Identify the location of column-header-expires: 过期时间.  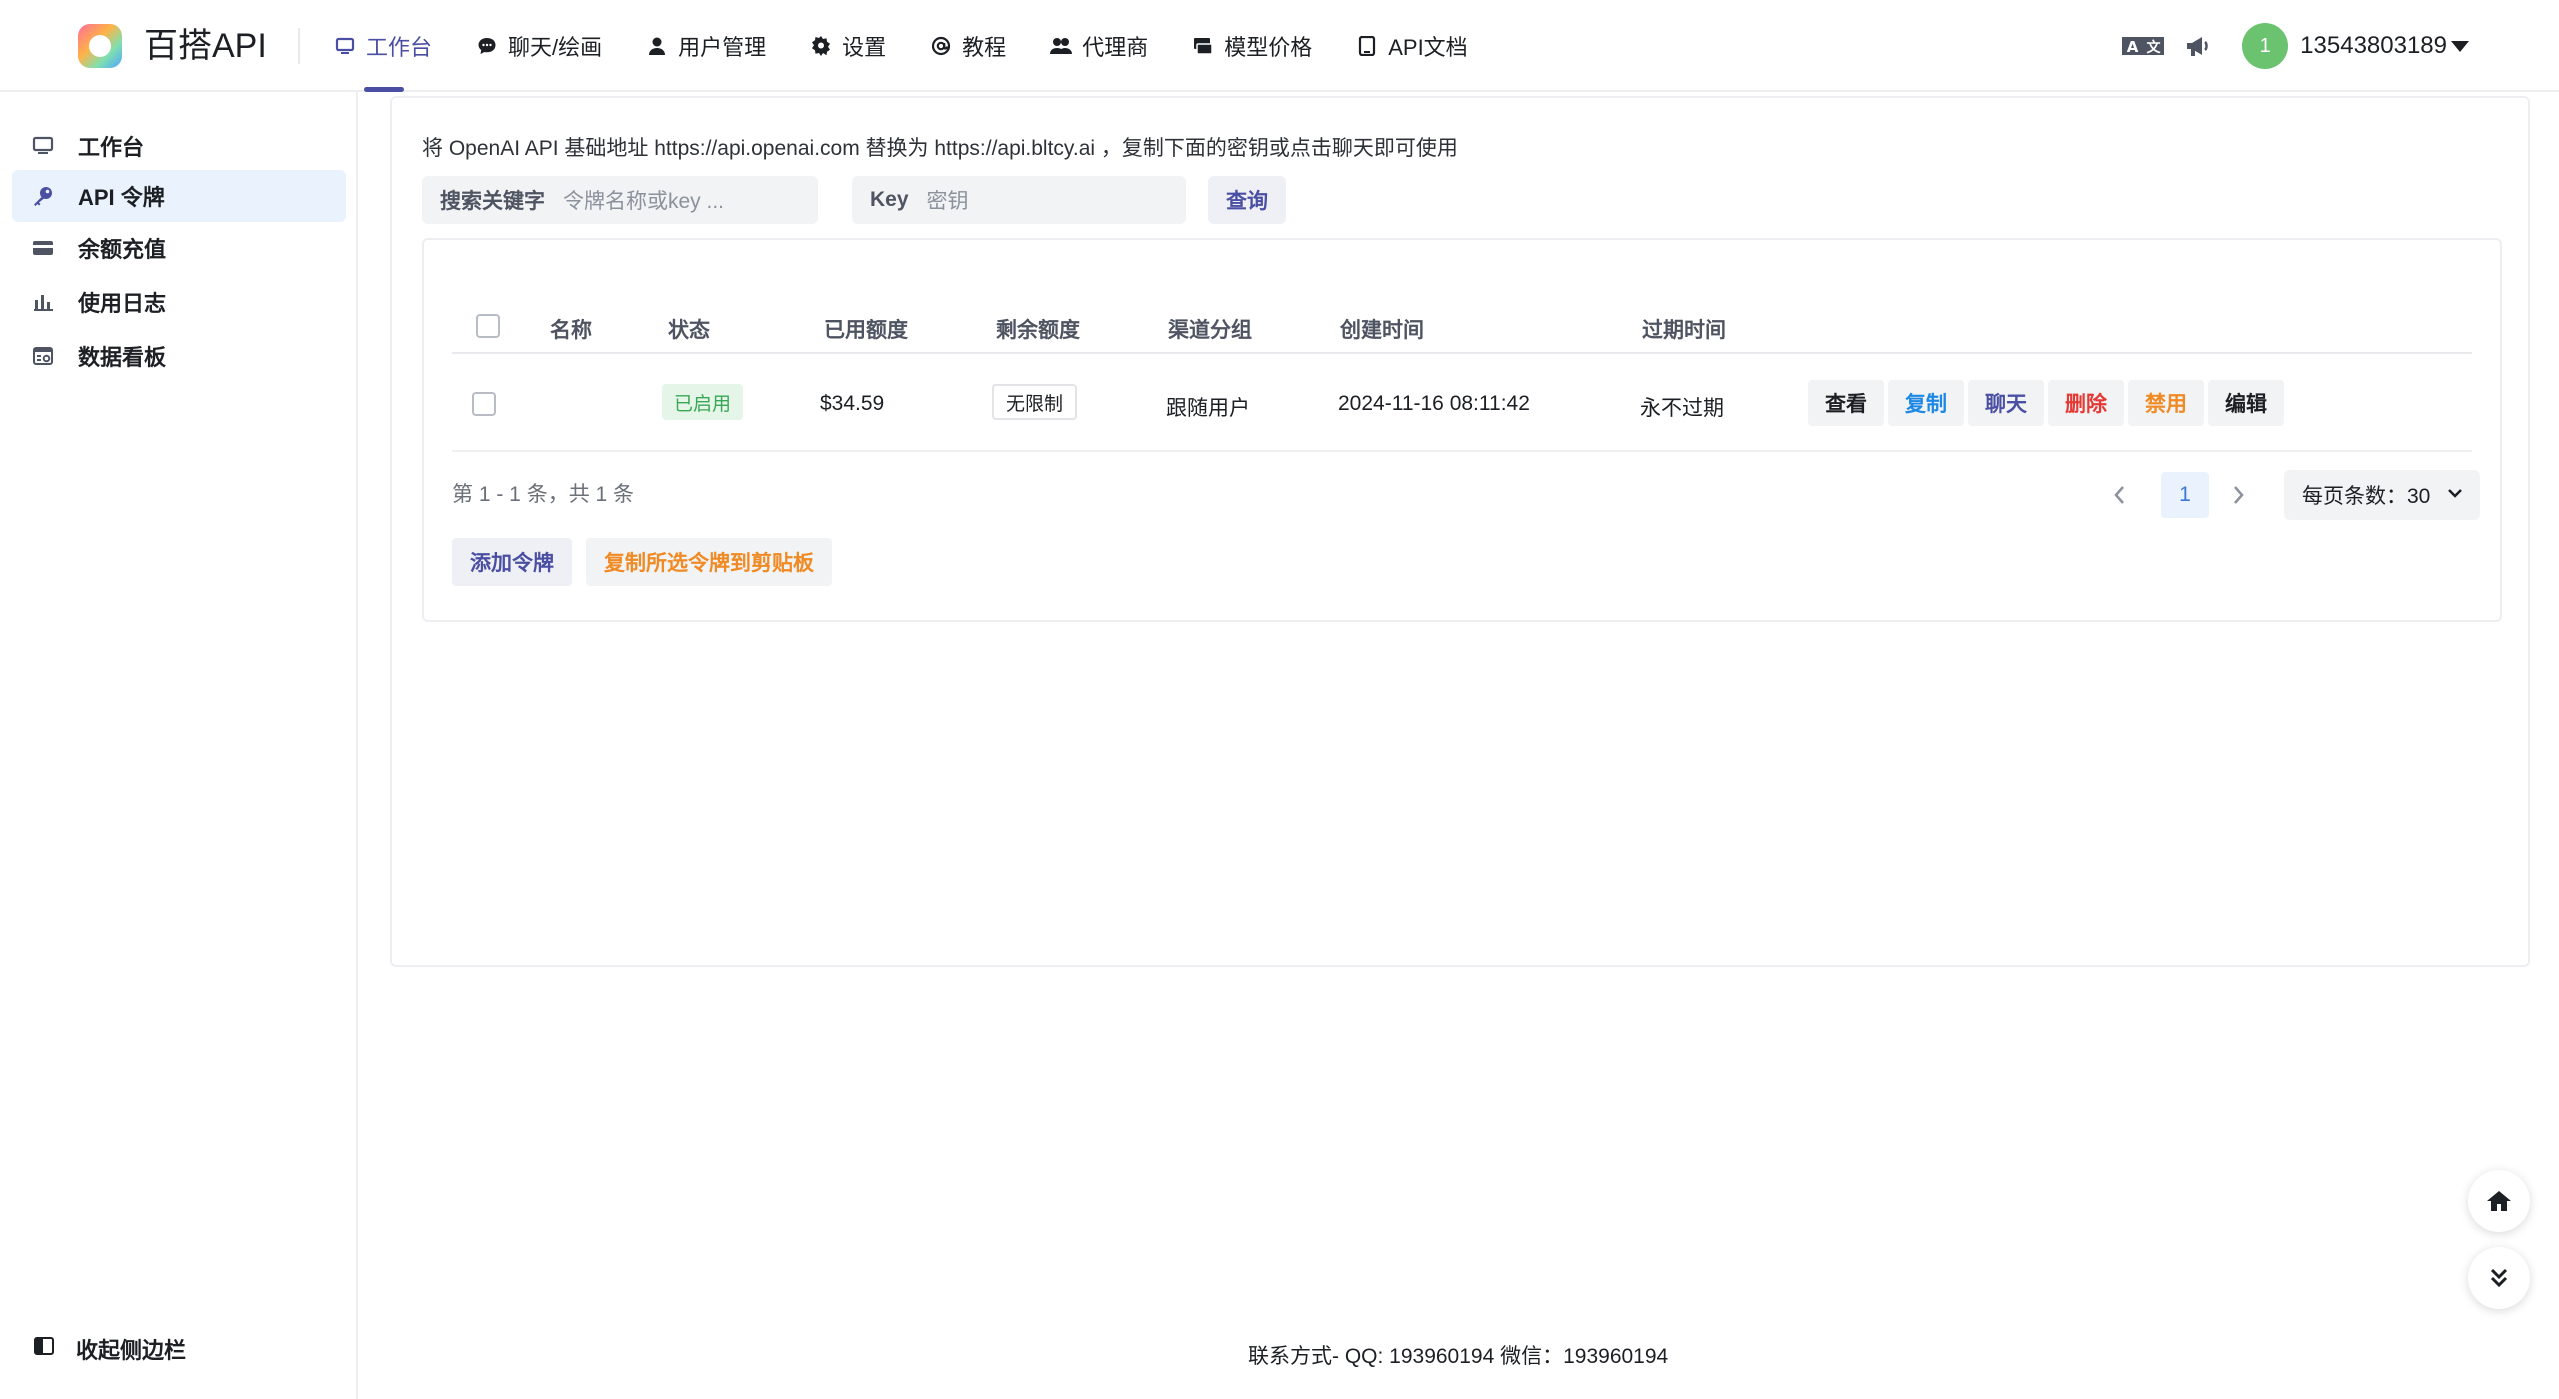
(1684, 329).